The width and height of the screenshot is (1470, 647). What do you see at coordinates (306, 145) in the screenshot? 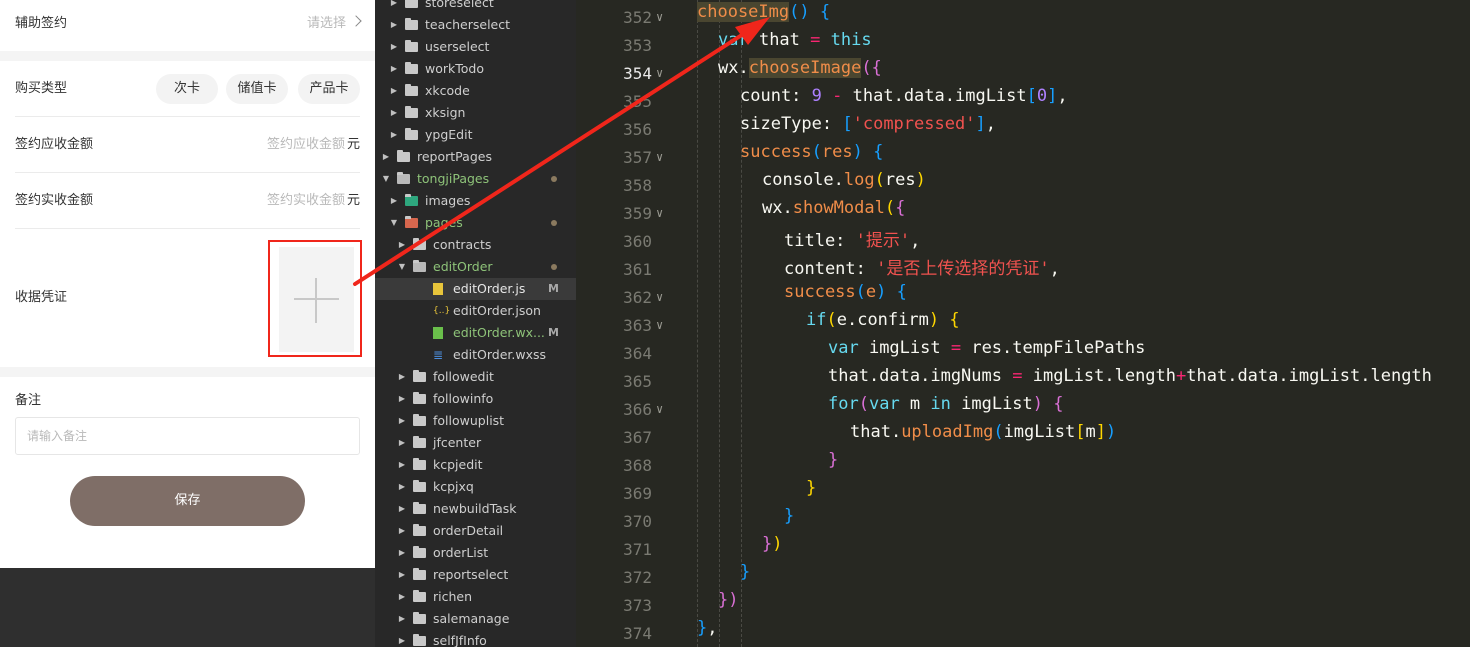
I see `due-amount-input: 签约应收金额` at bounding box center [306, 145].